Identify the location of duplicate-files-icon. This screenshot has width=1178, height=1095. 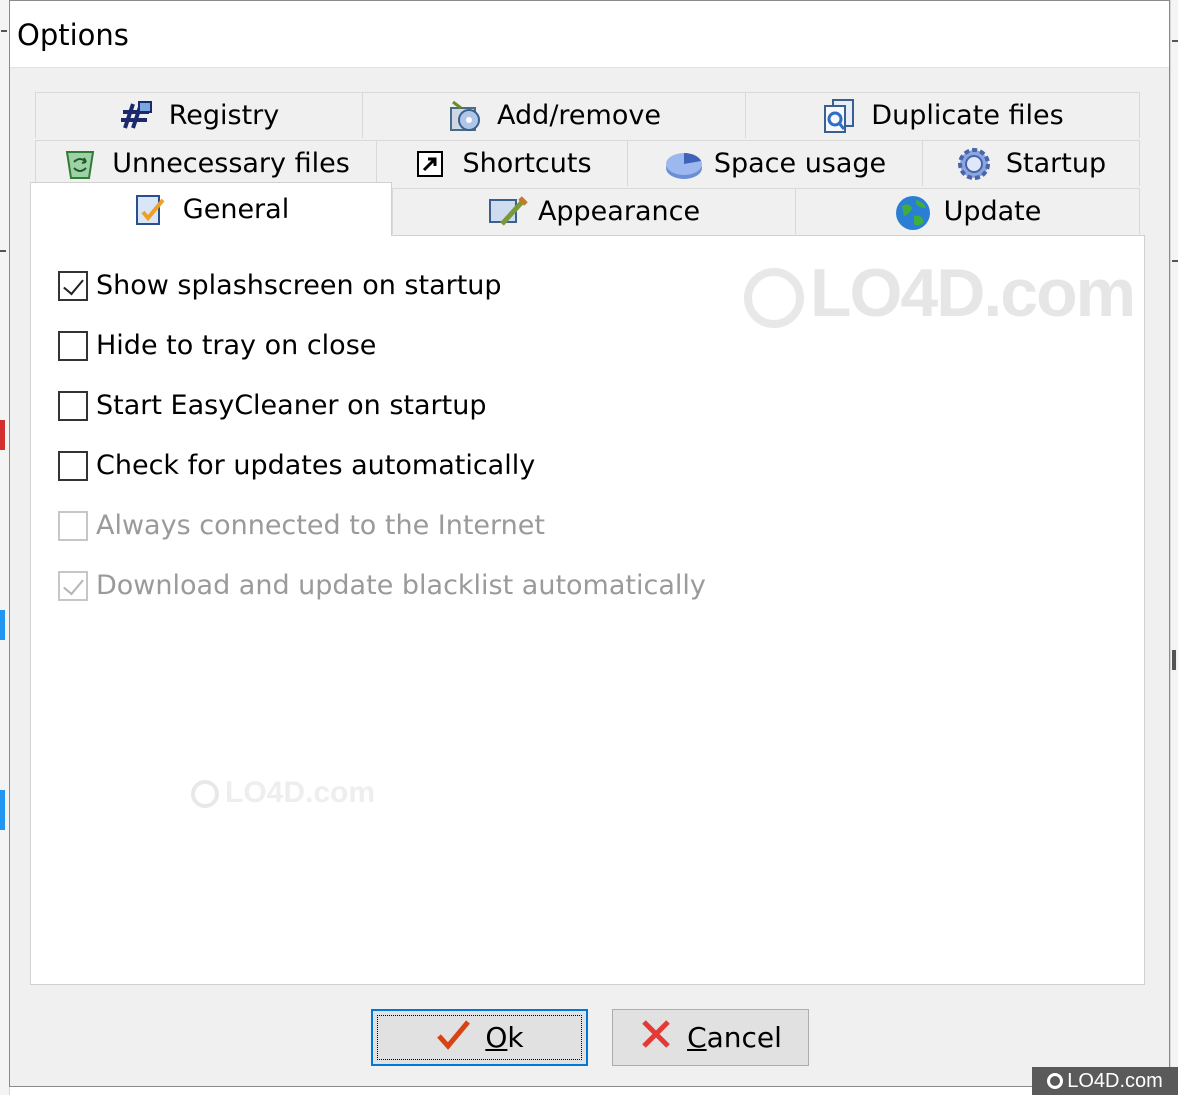
(839, 116).